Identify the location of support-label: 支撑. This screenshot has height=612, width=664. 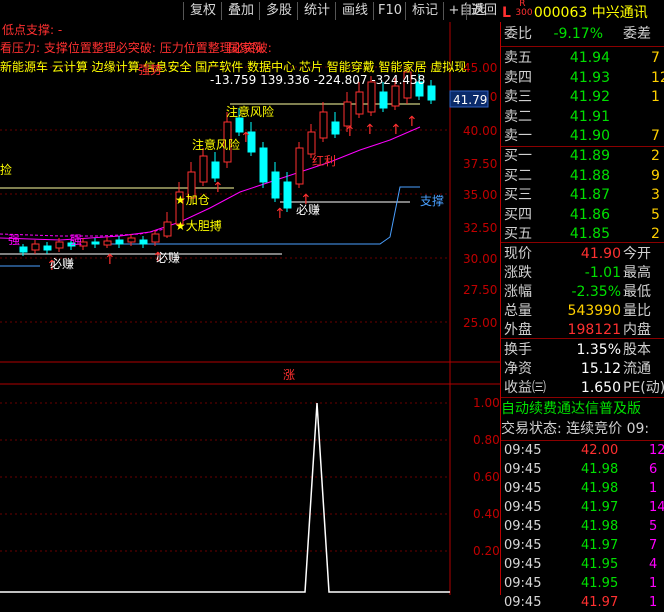
(432, 200).